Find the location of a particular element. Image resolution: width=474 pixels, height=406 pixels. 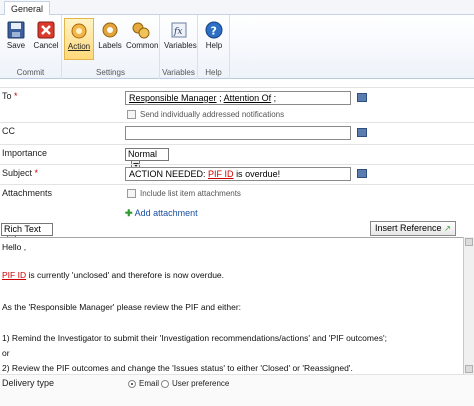

help-icon: ? is located at coordinates (214, 30).